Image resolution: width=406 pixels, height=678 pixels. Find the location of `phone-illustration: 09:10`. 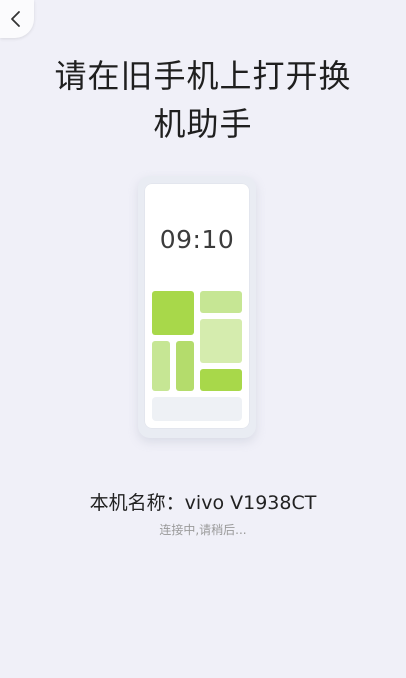

phone-illustration: 09:10 is located at coordinates (197, 307).